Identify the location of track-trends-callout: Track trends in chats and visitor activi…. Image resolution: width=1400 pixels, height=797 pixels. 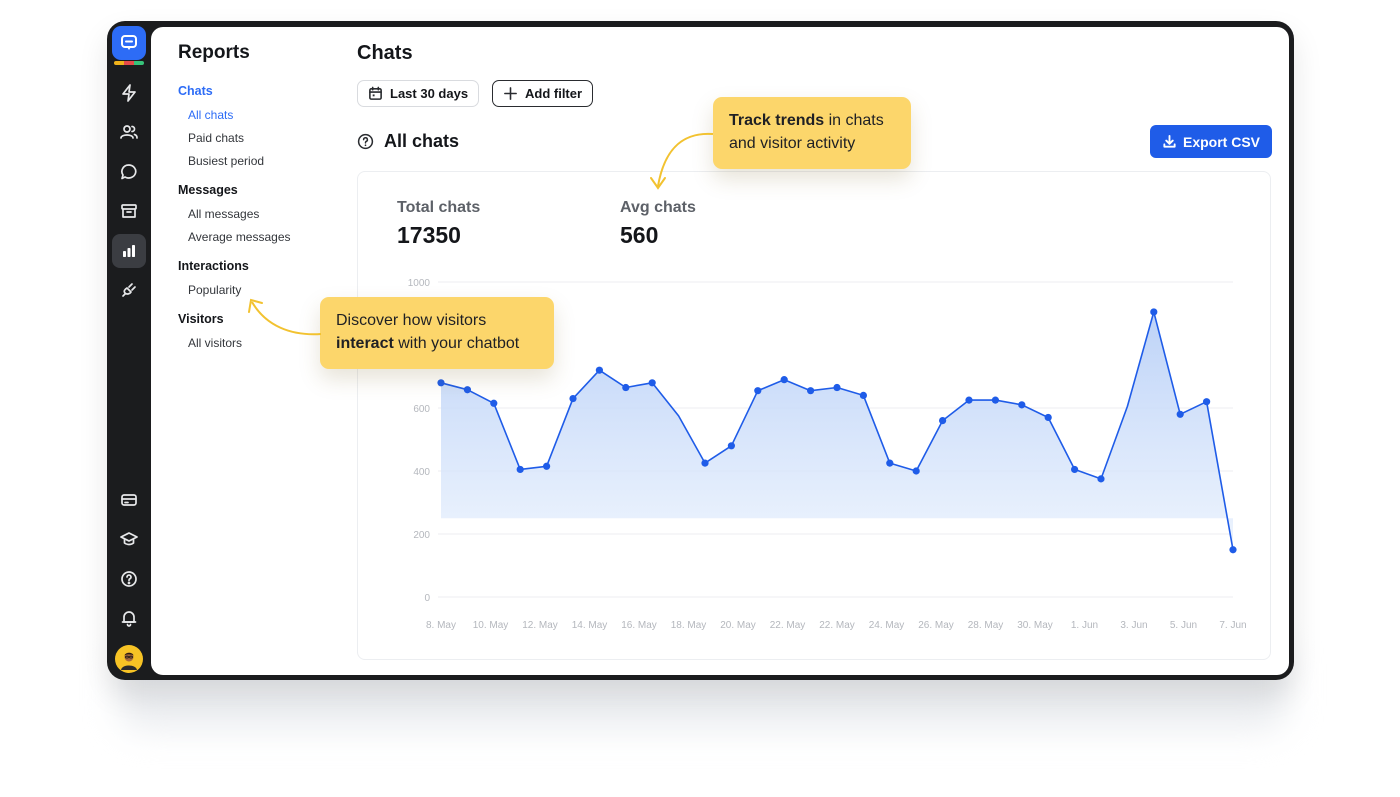
(812, 133).